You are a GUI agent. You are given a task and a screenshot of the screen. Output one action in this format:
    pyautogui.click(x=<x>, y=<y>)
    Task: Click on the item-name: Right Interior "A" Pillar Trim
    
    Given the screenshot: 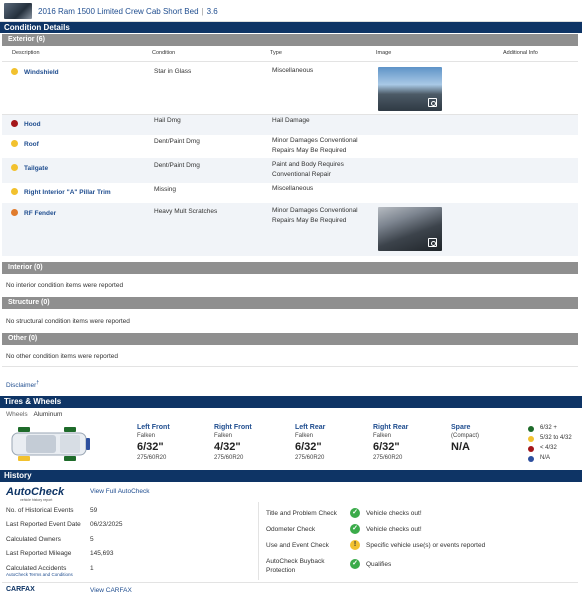 What is the action you would take?
    pyautogui.click(x=67, y=192)
    